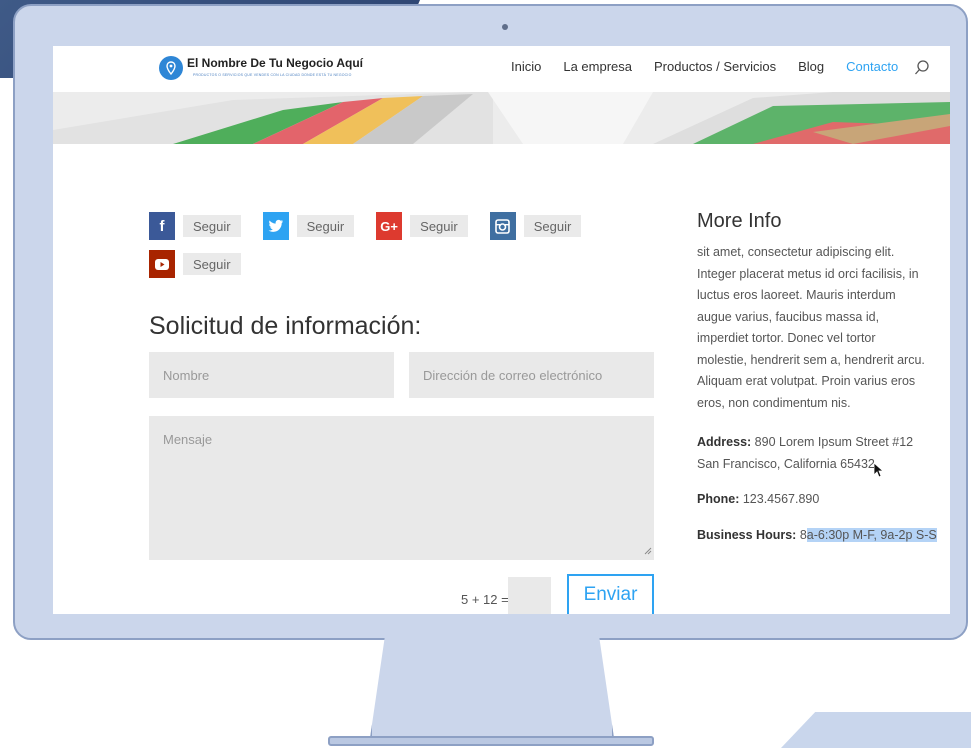  What do you see at coordinates (610, 594) in the screenshot?
I see `submit-button: Enviar` at bounding box center [610, 594].